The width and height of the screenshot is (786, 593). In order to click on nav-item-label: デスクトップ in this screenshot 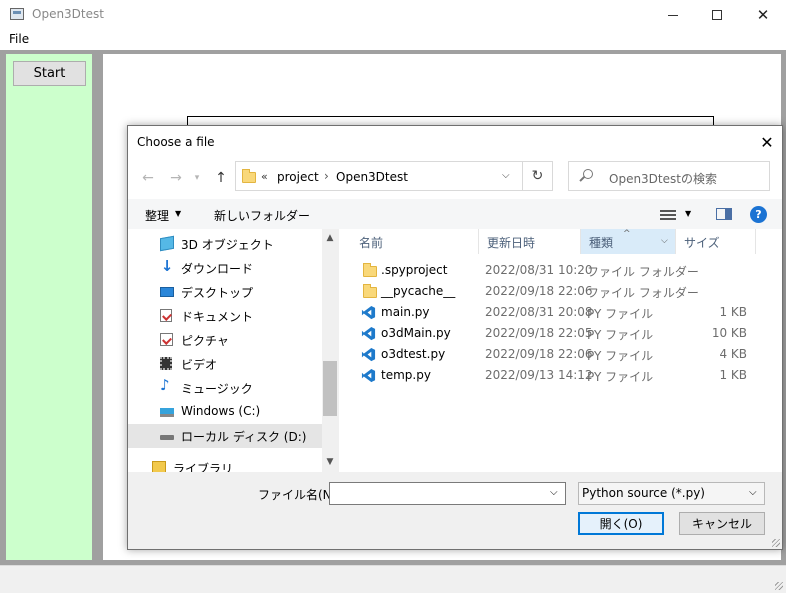, I will do `click(217, 293)`.